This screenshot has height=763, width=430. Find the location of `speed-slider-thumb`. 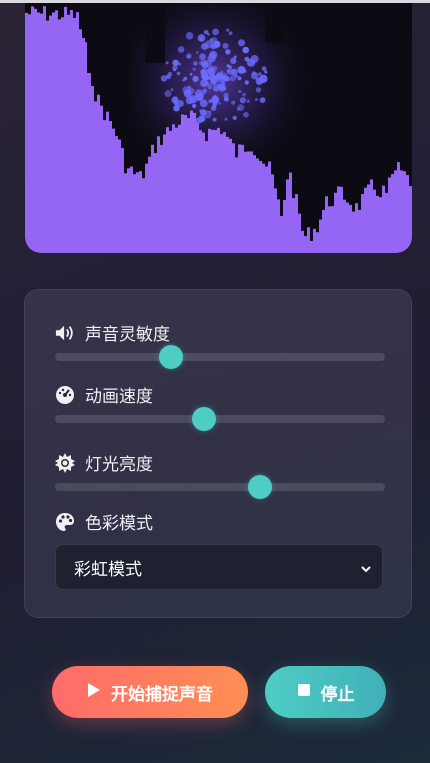

speed-slider-thumb is located at coordinates (203, 419).